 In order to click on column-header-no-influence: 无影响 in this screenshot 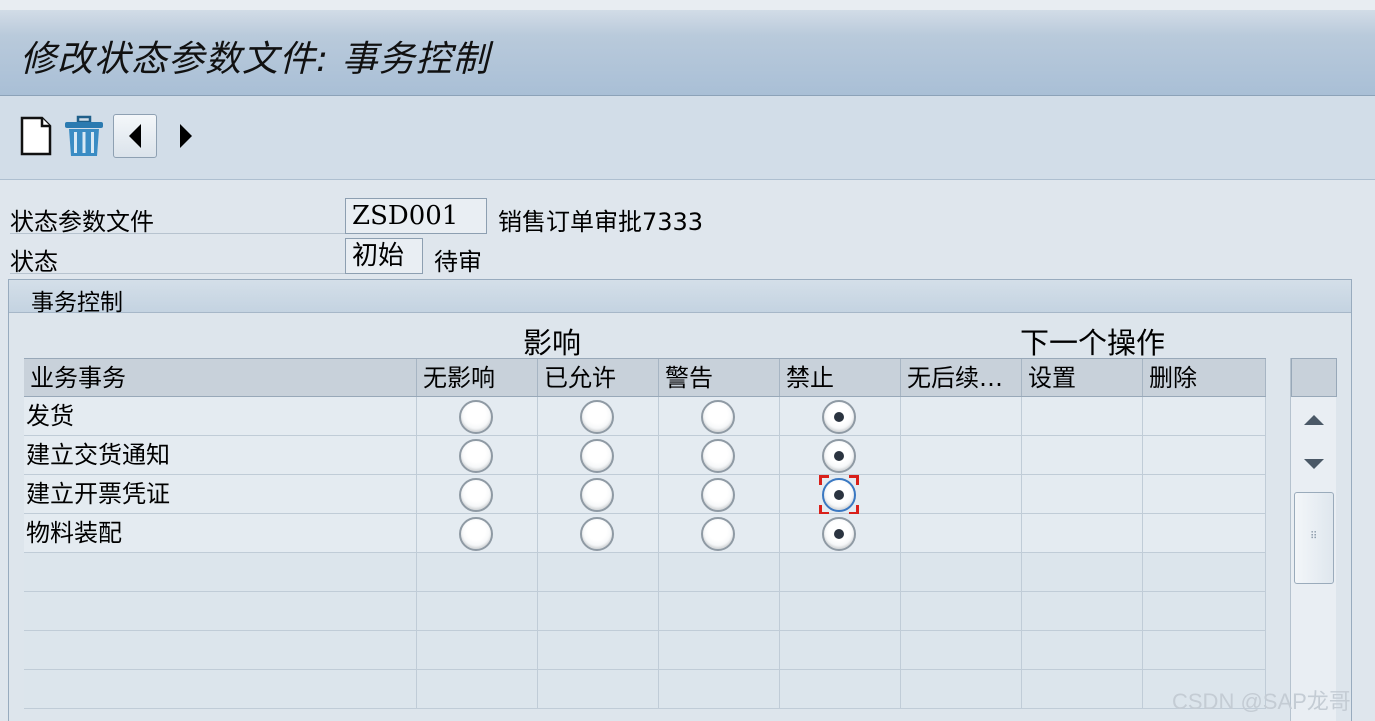, I will do `click(477, 377)`.